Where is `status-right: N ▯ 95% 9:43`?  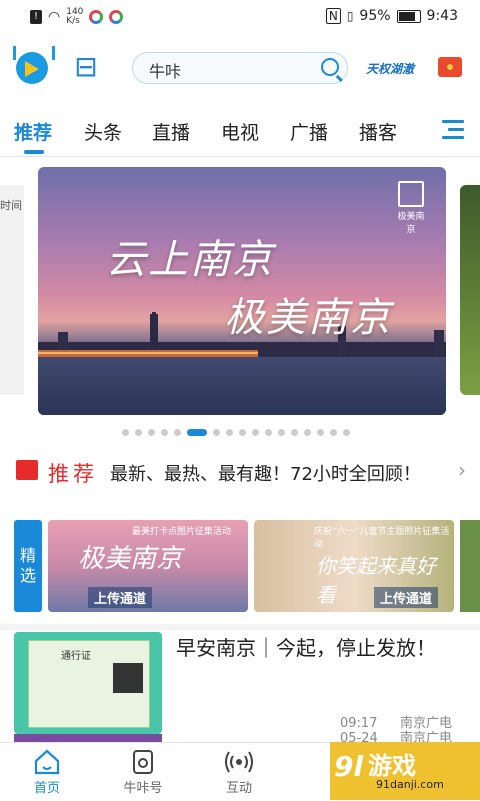 status-right: N ▯ 95% 9:43 is located at coordinates (391, 16).